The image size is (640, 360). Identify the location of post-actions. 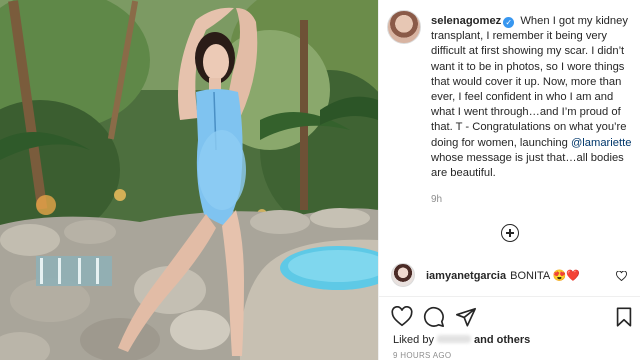
(513, 317).